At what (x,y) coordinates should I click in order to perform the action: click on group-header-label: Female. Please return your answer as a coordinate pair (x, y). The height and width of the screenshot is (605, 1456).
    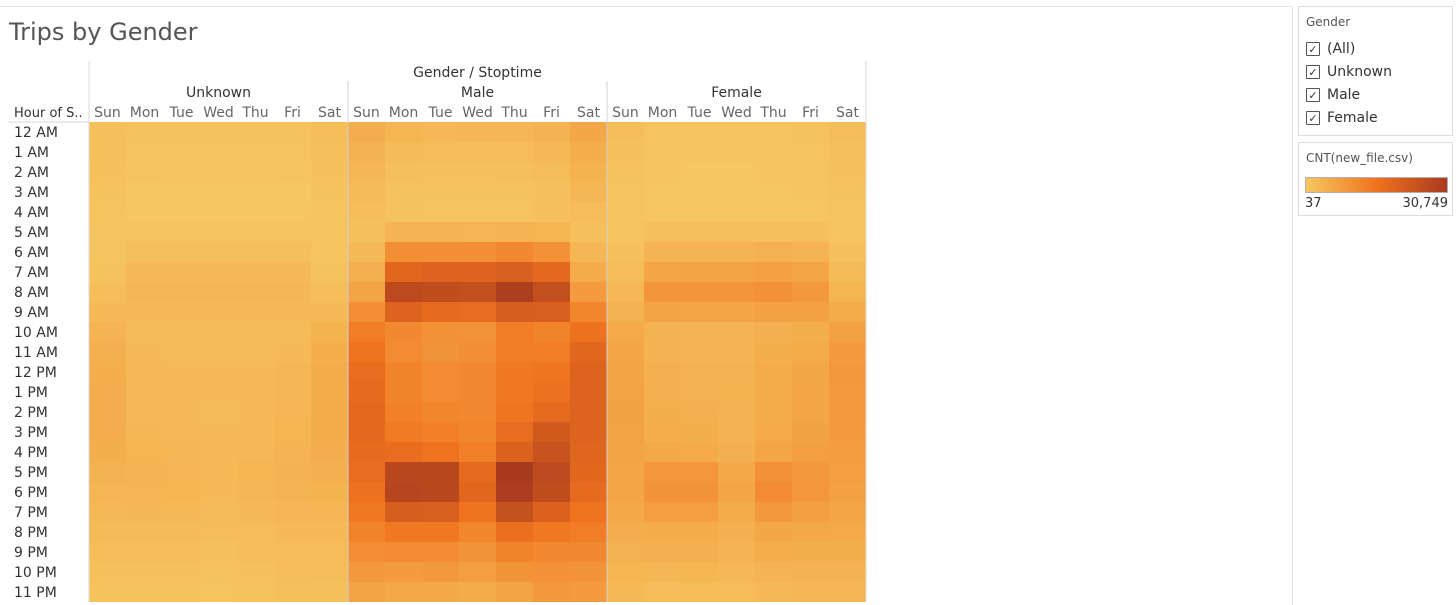
    Looking at the image, I should click on (736, 93).